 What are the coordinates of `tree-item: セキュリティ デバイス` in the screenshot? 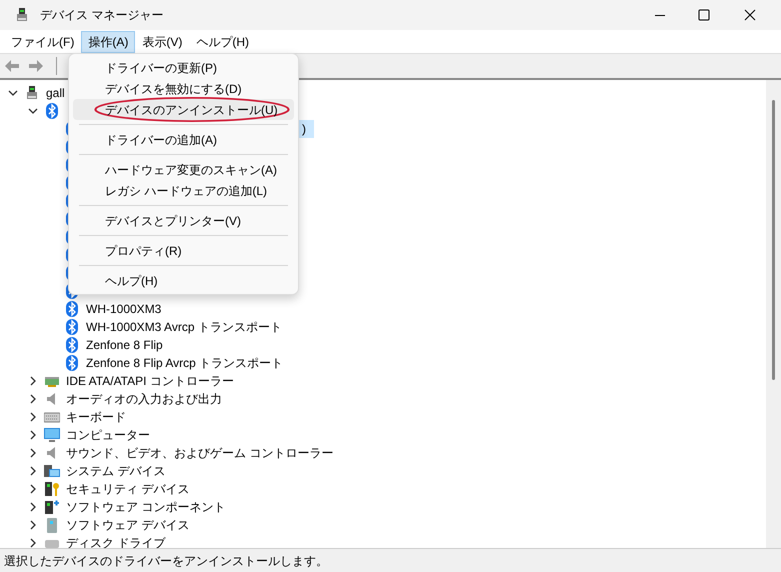 It's located at (128, 489).